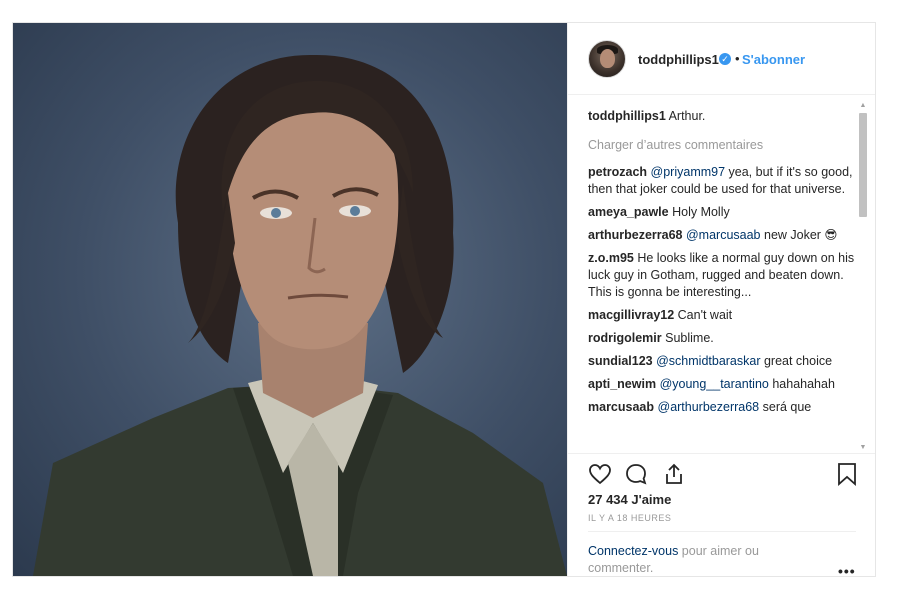 Image resolution: width=902 pixels, height=600 pixels. What do you see at coordinates (633, 551) in the screenshot?
I see `login-link: Connectez-vous` at bounding box center [633, 551].